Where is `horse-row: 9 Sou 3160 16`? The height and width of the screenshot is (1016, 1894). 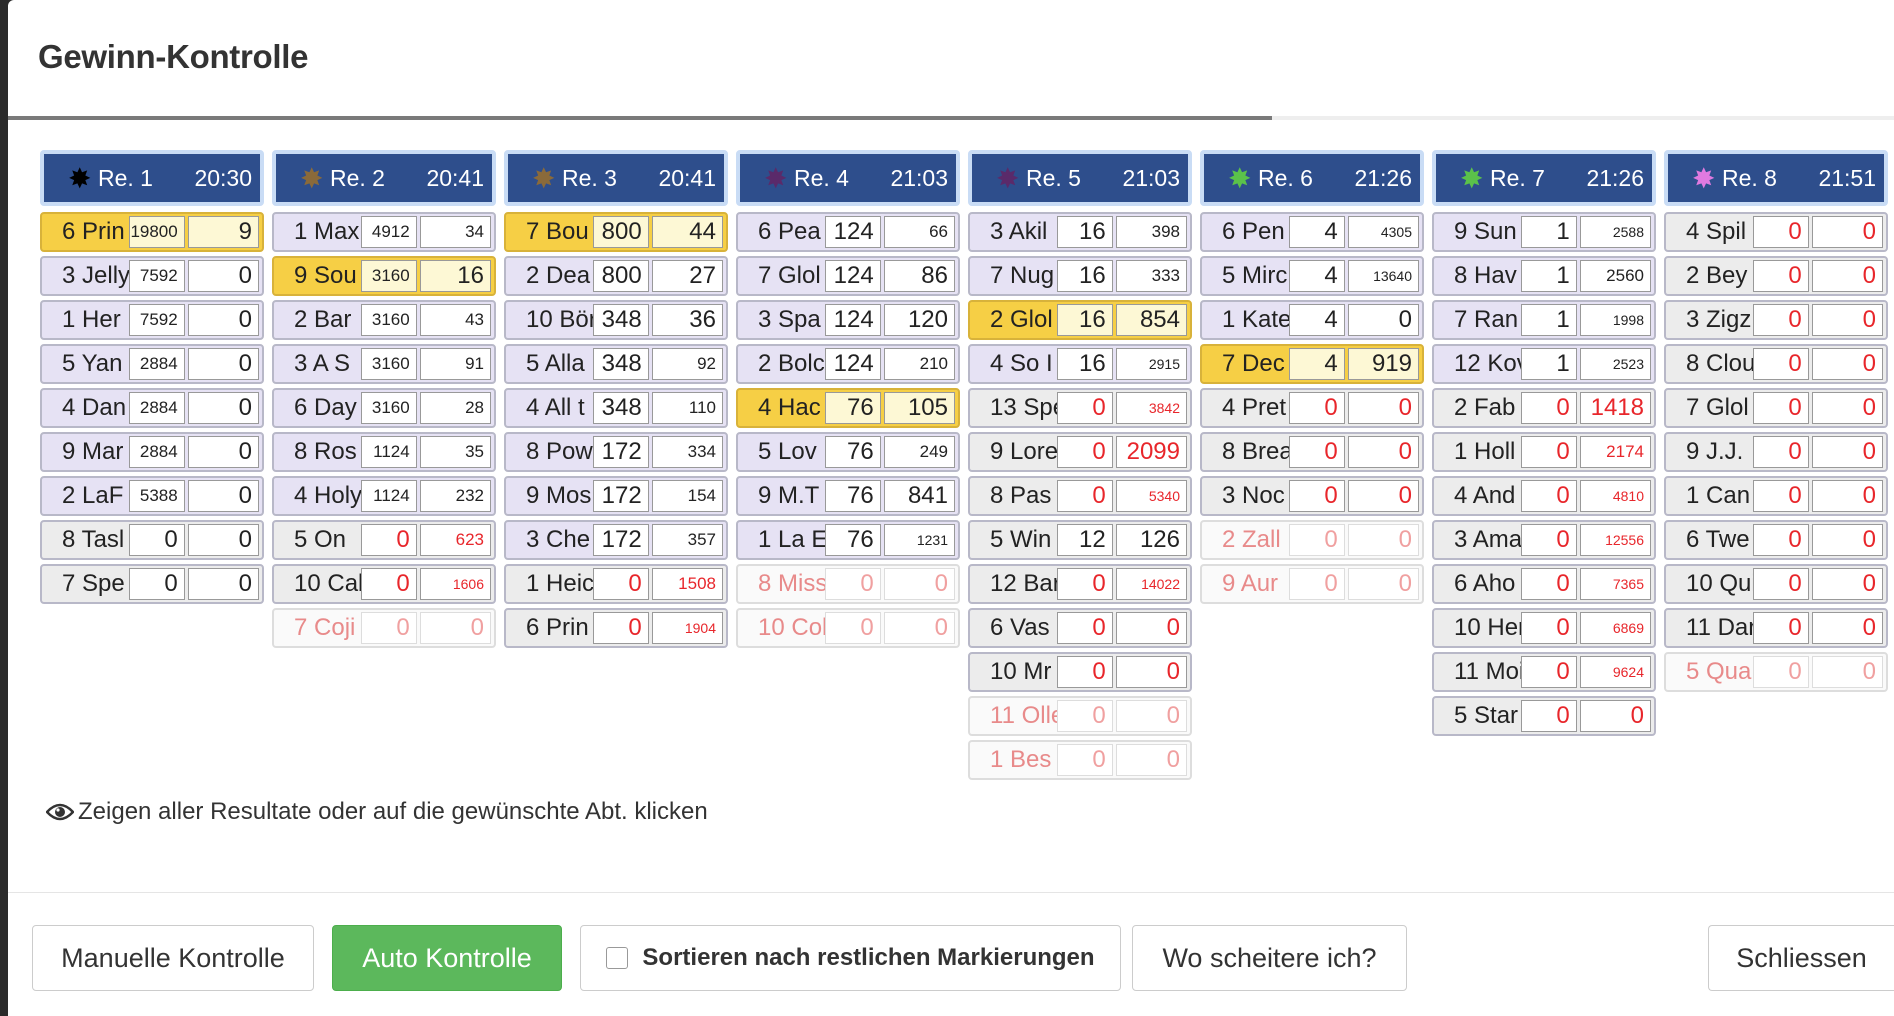 horse-row: 9 Sou 3160 16 is located at coordinates (384, 276).